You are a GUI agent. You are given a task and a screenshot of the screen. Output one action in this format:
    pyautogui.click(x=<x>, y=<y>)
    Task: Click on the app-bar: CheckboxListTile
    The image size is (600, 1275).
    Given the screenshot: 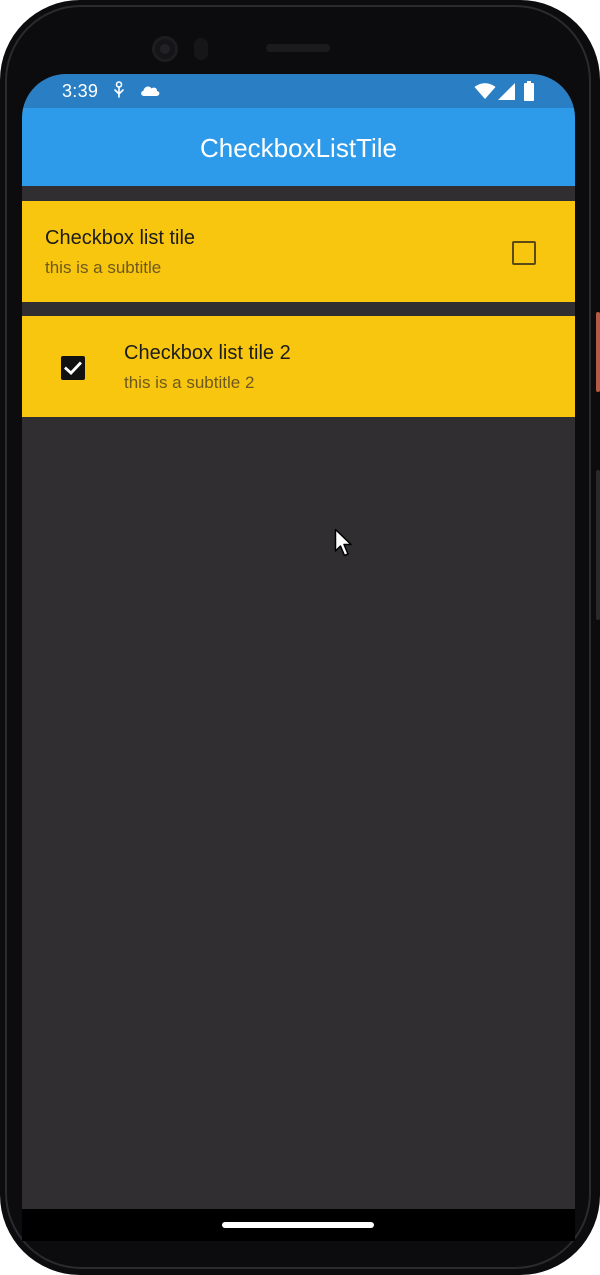 What is the action you would take?
    pyautogui.click(x=298, y=147)
    